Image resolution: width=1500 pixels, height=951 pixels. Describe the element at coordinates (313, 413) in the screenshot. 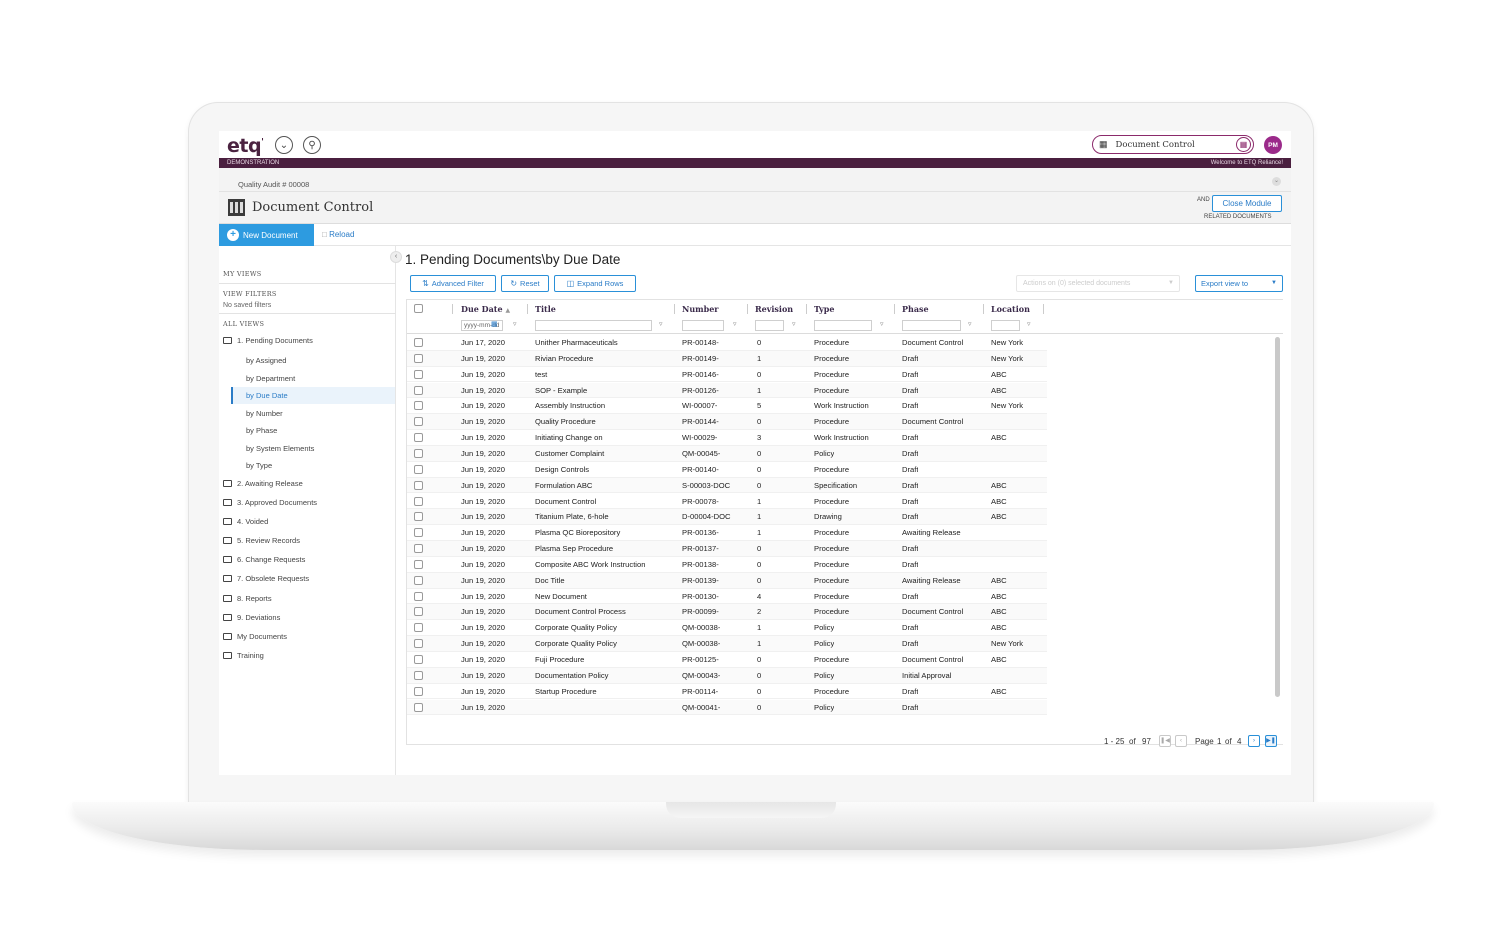

I see `sidebar-subitem-by-number: by Number` at that location.